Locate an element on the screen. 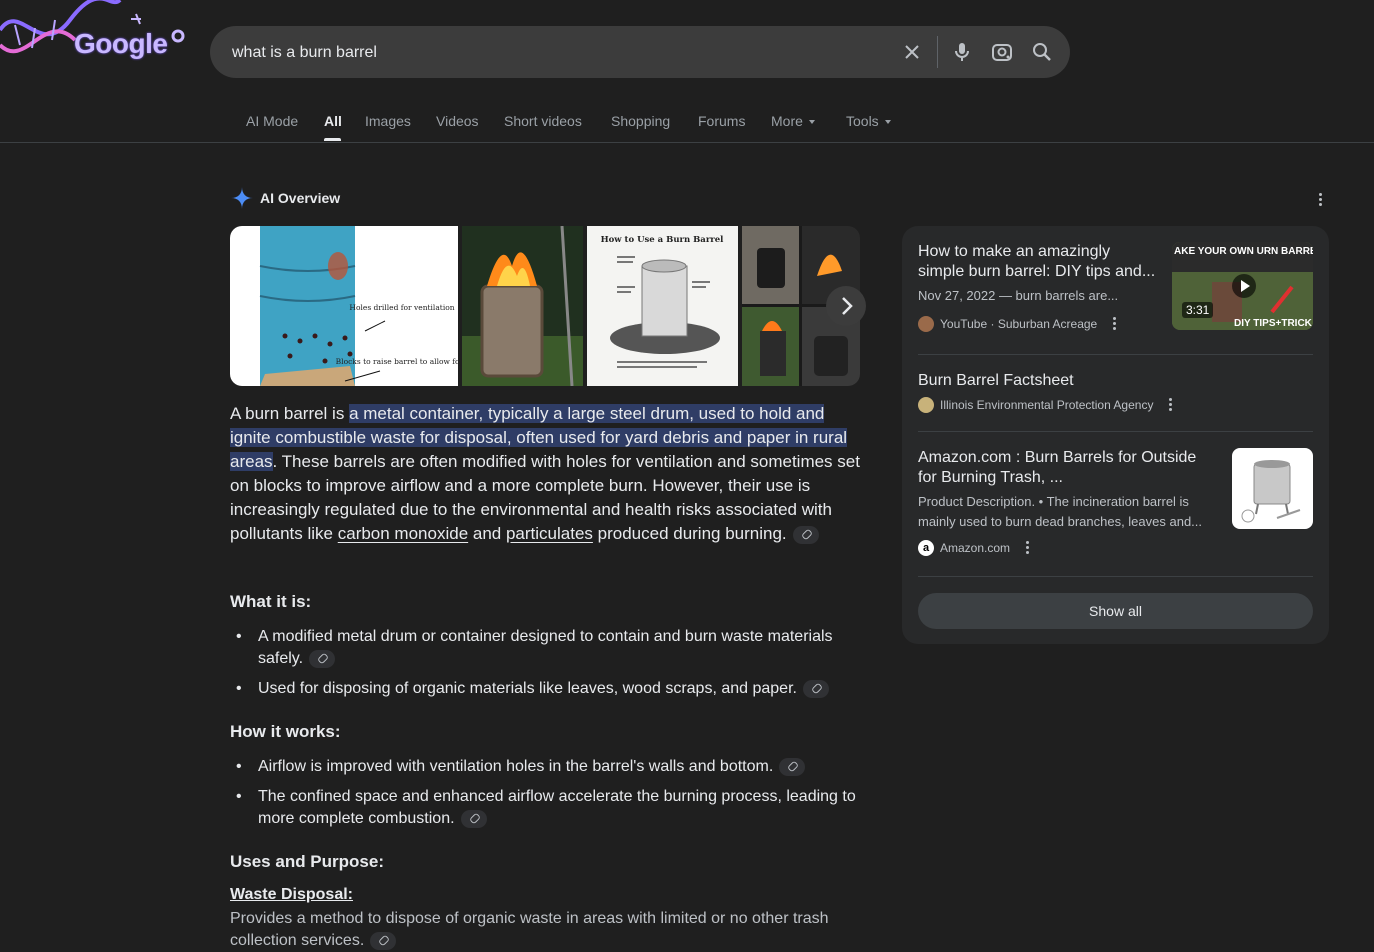 The width and height of the screenshot is (1374, 952). tab-more: More is located at coordinates (793, 121).